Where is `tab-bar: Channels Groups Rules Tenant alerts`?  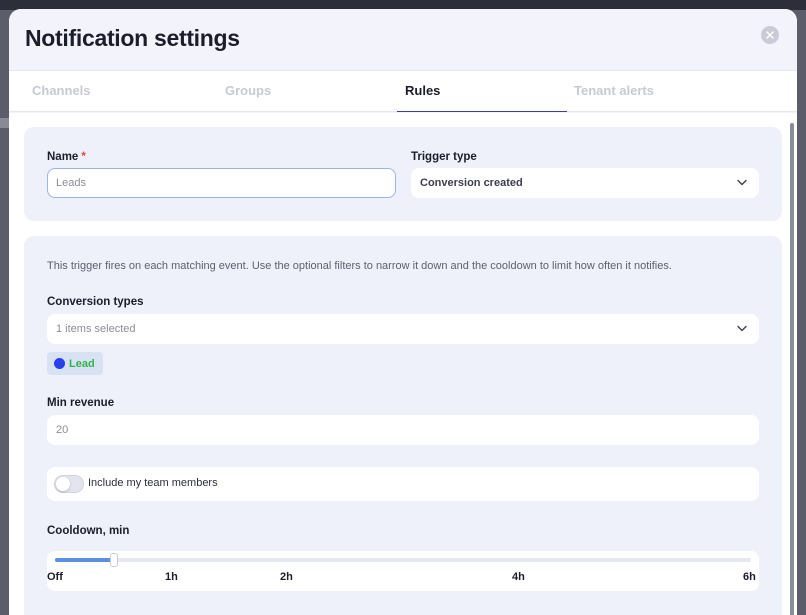 tab-bar: Channels Groups Rules Tenant alerts is located at coordinates (403, 91).